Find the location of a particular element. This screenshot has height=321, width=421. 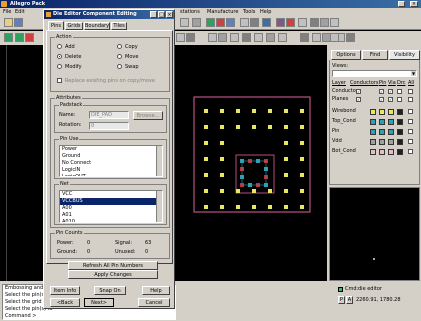

net-scrollbar is located at coordinates (159, 206).